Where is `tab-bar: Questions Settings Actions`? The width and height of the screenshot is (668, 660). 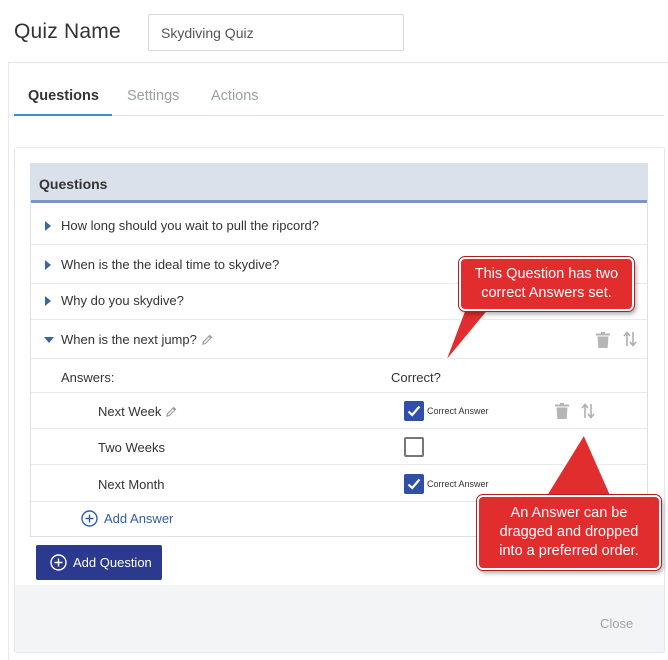 tab-bar: Questions Settings Actions is located at coordinates (338, 96).